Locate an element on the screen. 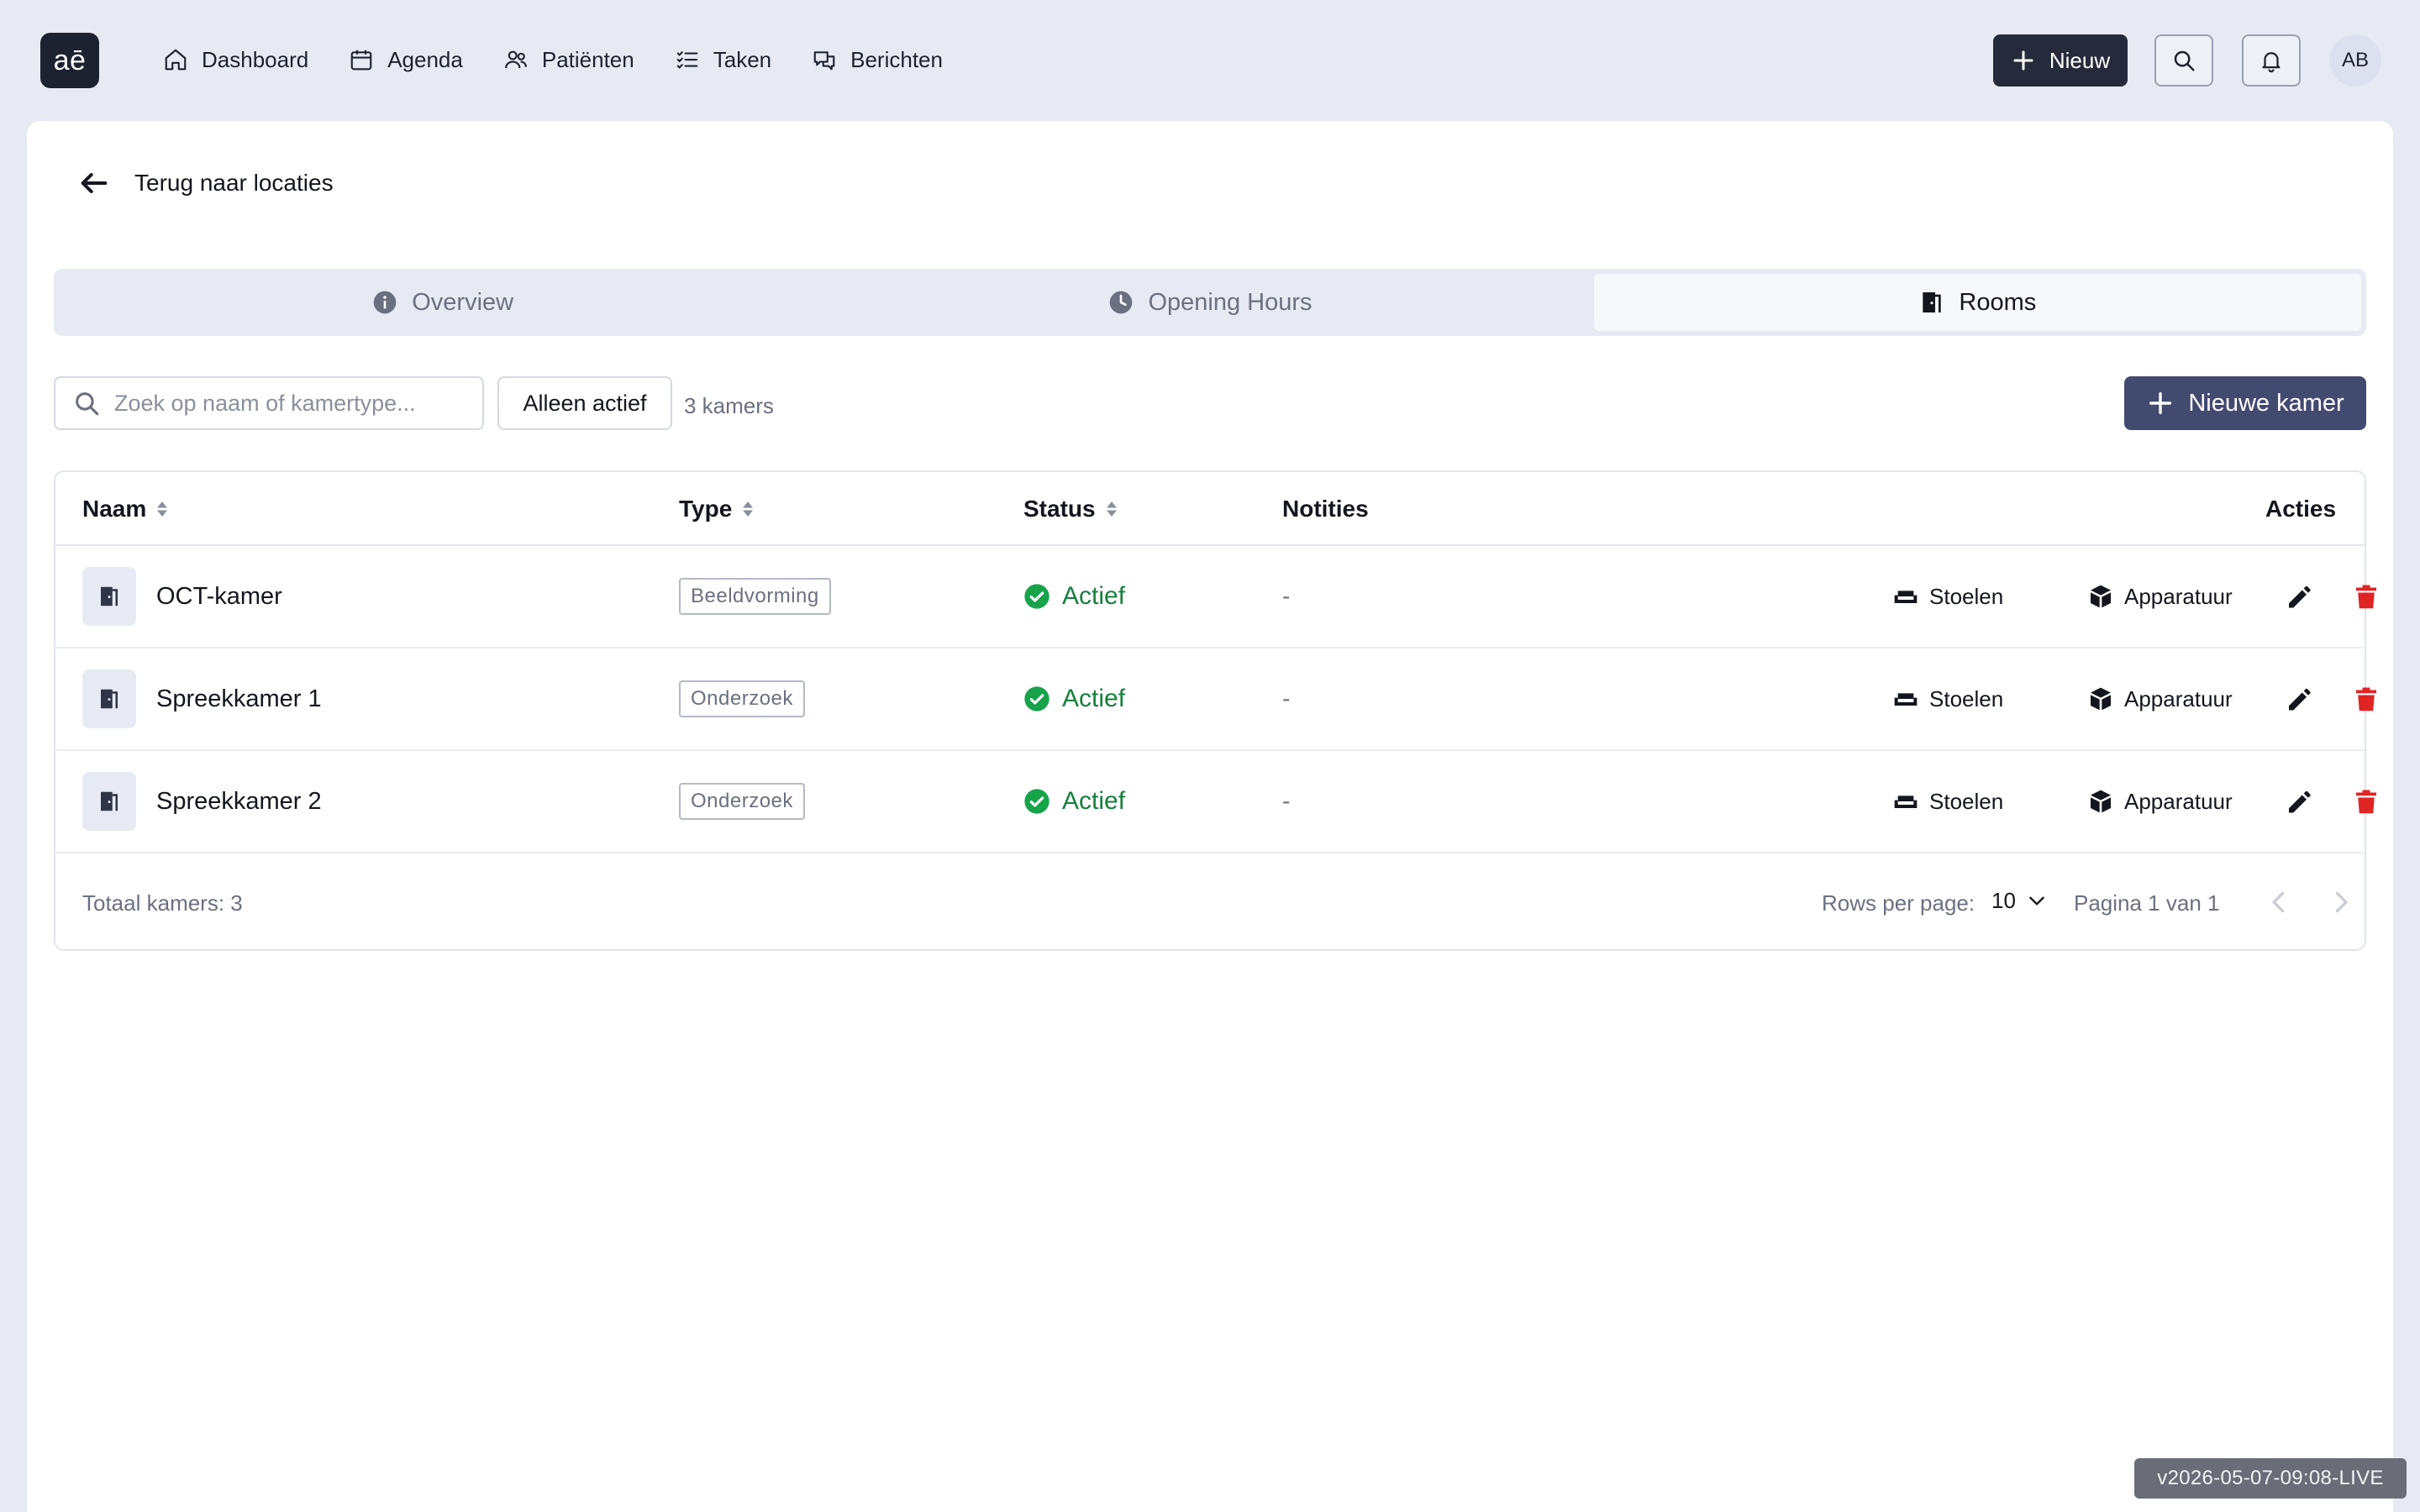  calendar-icon is located at coordinates (361, 60).